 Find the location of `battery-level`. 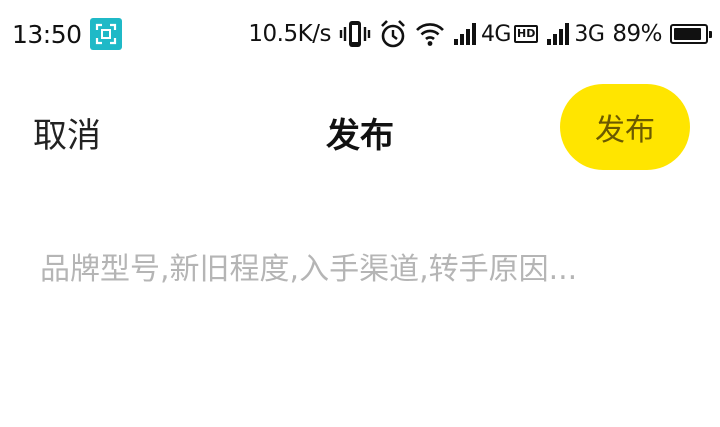

battery-level is located at coordinates (687, 34).